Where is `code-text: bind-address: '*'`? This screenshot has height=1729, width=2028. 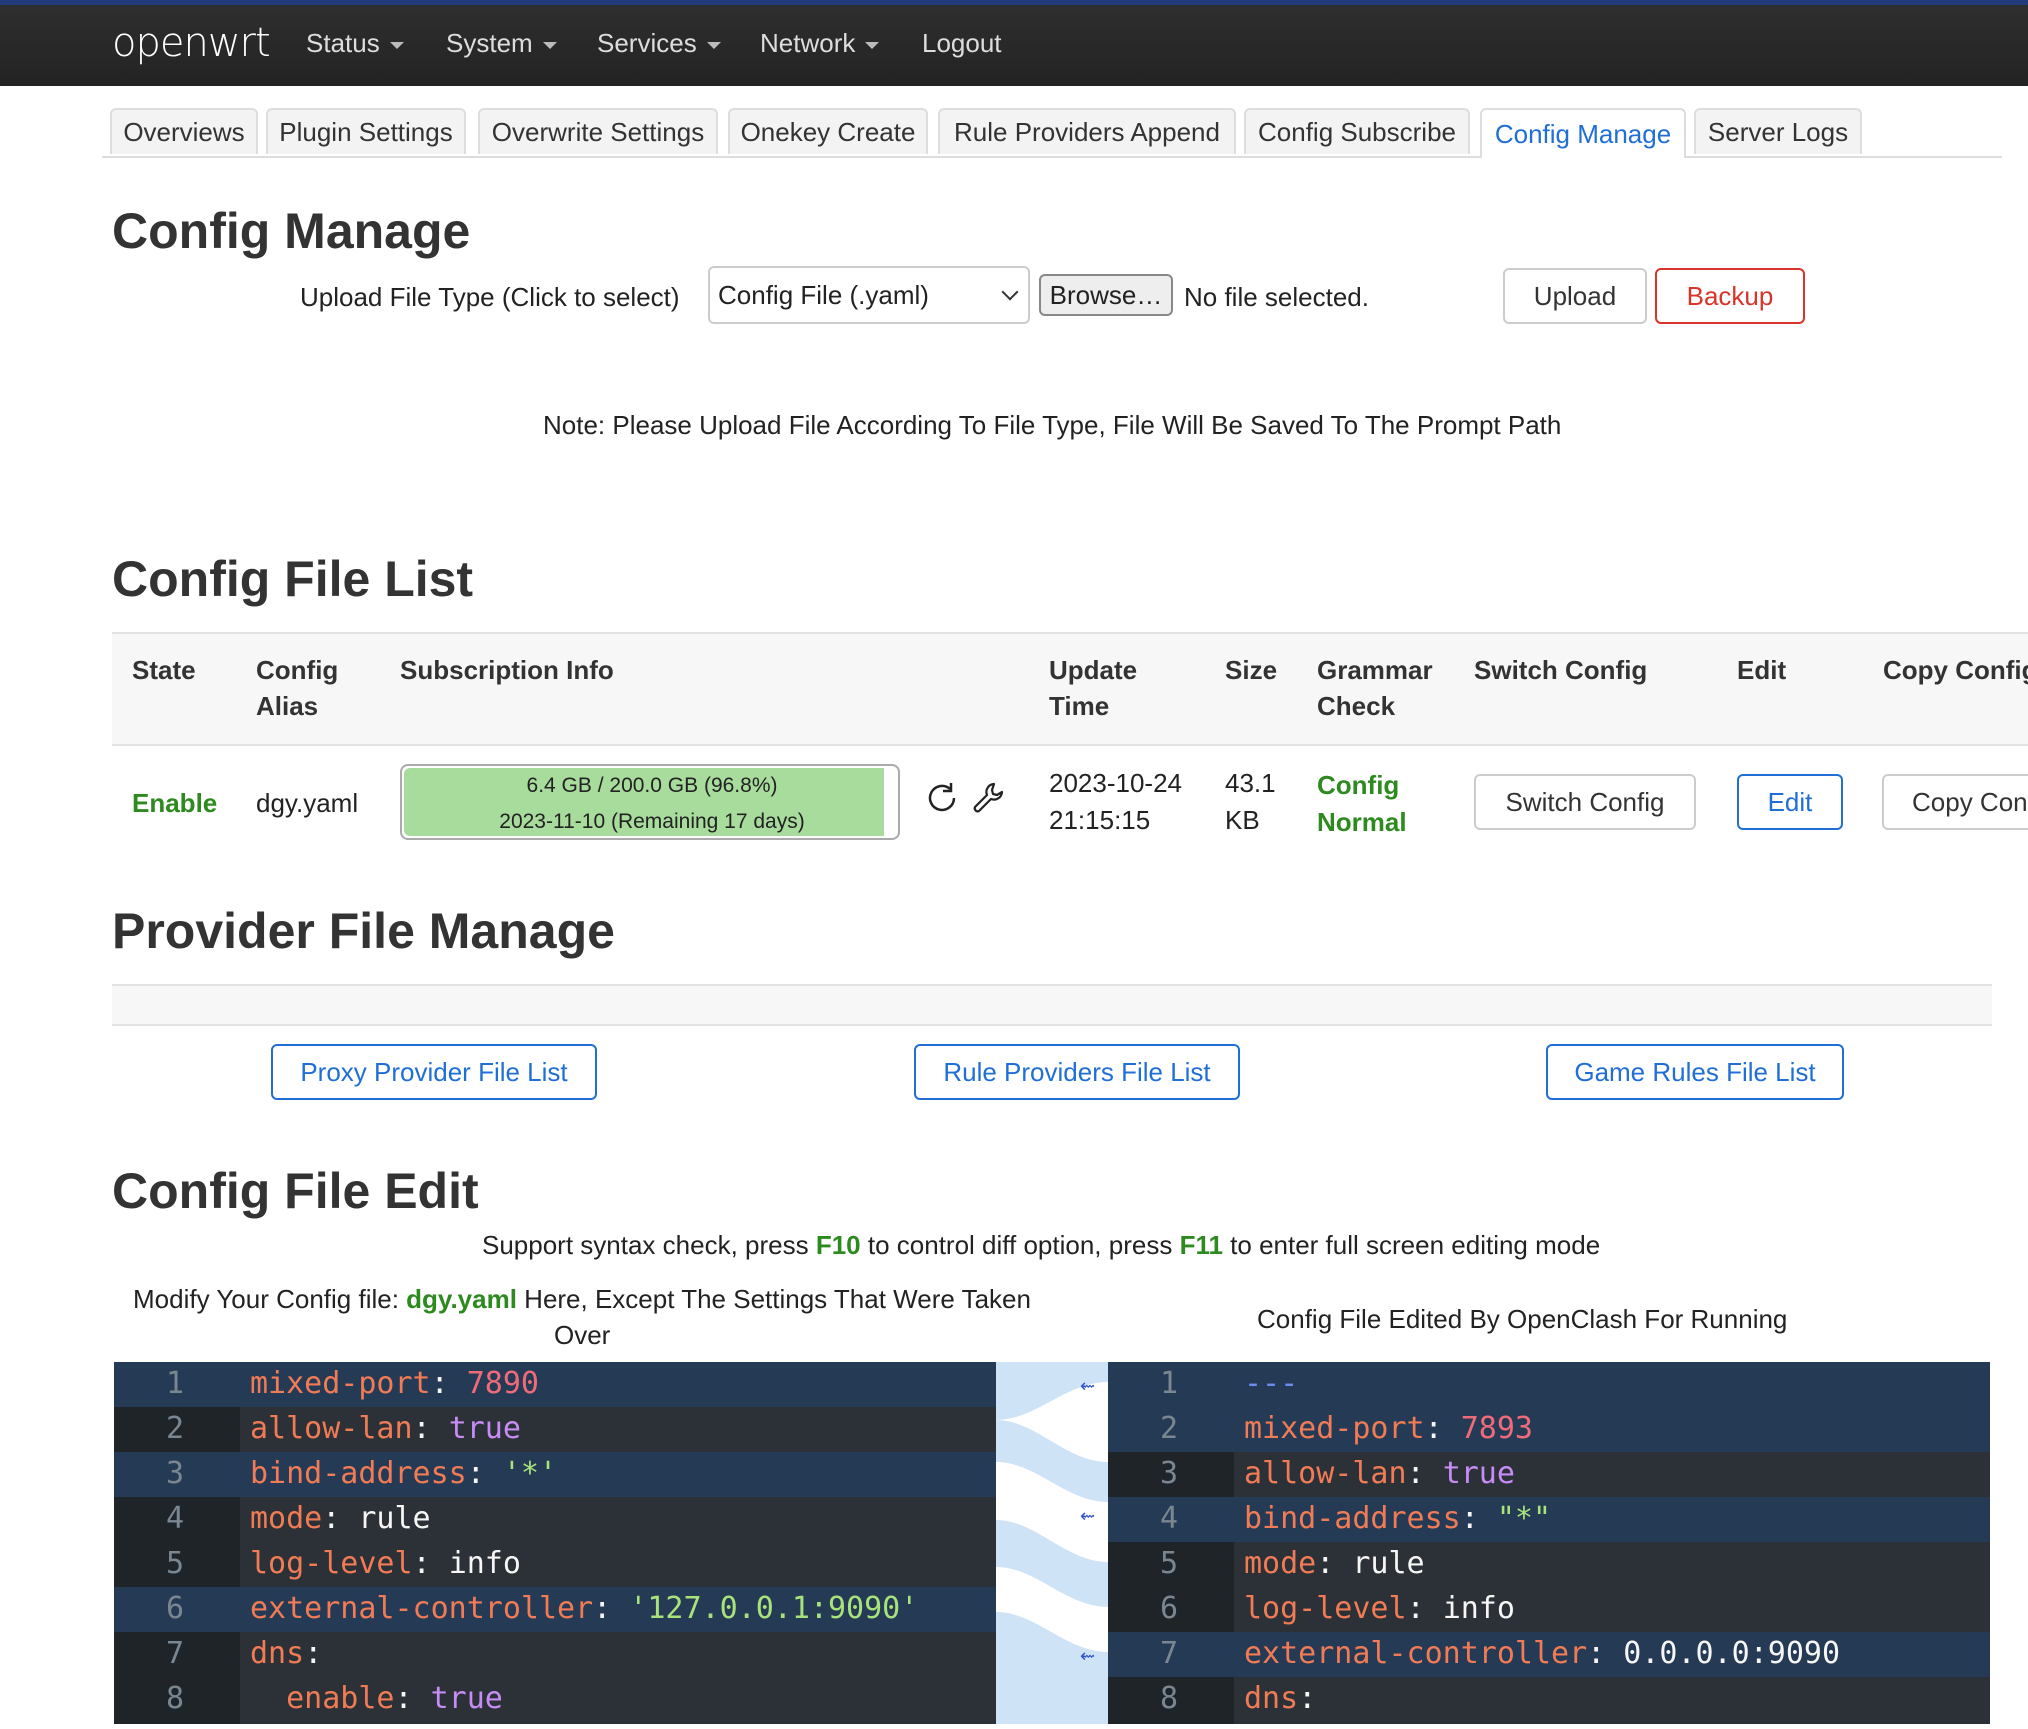 code-text: bind-address: '*' is located at coordinates (404, 1473).